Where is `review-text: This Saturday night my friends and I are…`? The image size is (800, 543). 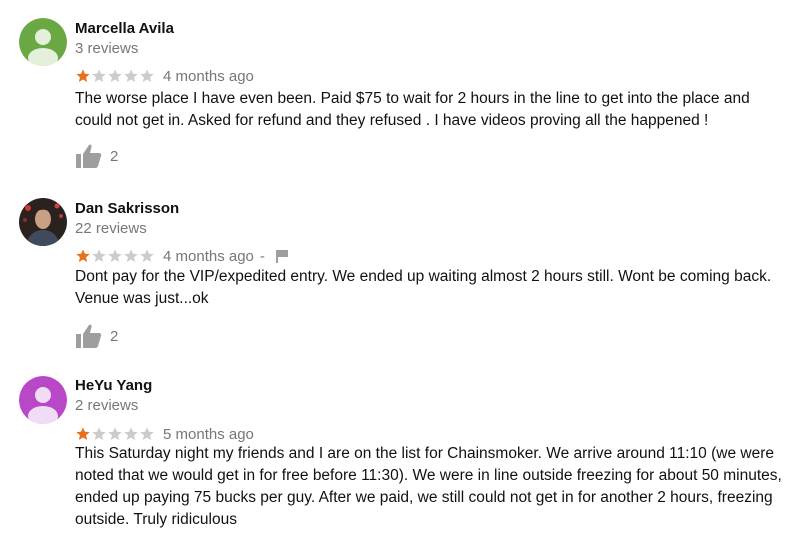
review-text: This Saturday night my friends and I are… is located at coordinates (428, 486).